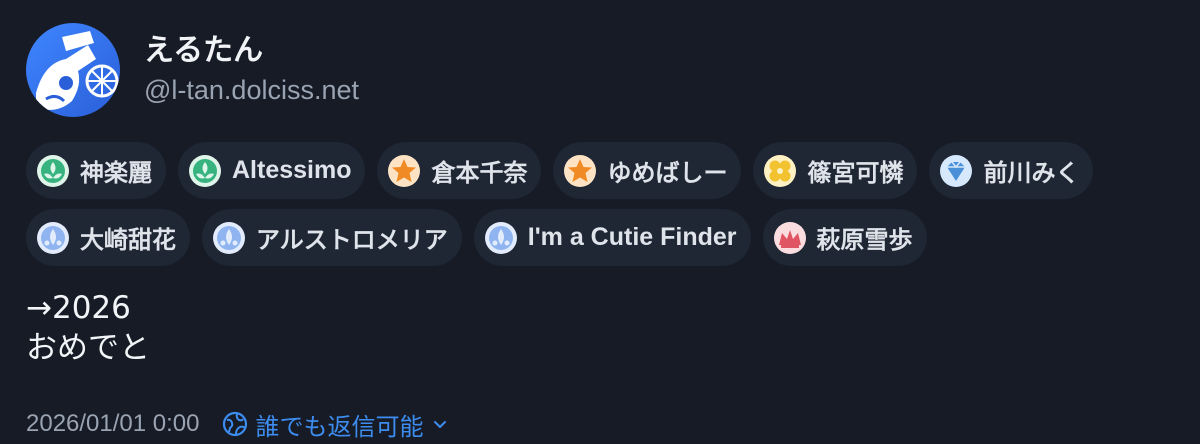 This screenshot has height=444, width=1200. Describe the element at coordinates (73, 70) in the screenshot. I see `avatar` at that location.